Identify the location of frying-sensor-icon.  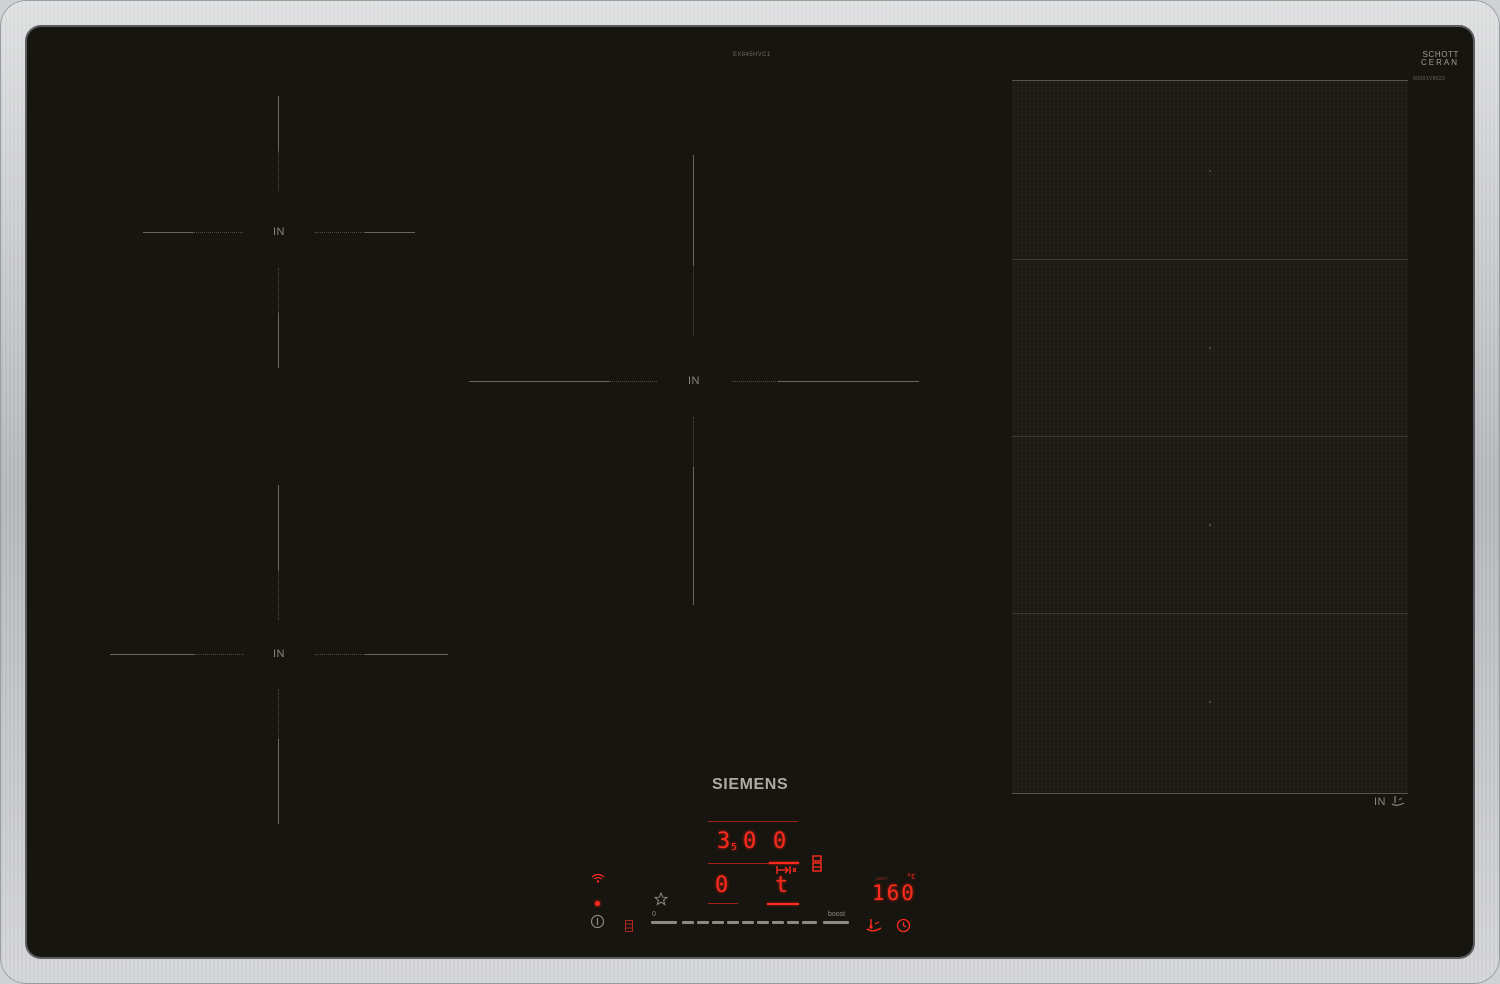
(874, 925).